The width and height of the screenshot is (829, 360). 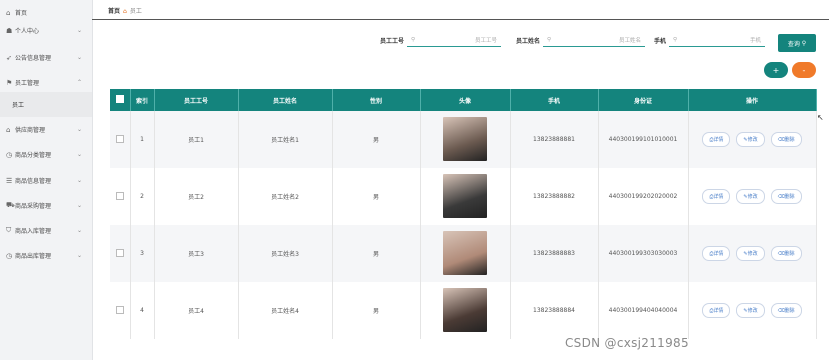 What do you see at coordinates (554, 100) in the screenshot?
I see `column-header: 手机` at bounding box center [554, 100].